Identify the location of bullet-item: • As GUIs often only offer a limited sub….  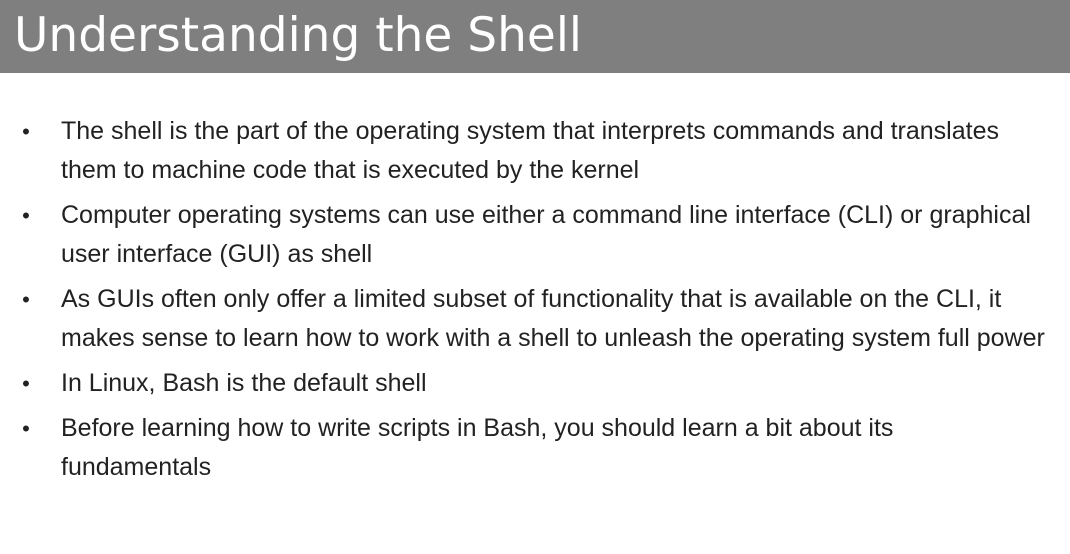
(535, 319).